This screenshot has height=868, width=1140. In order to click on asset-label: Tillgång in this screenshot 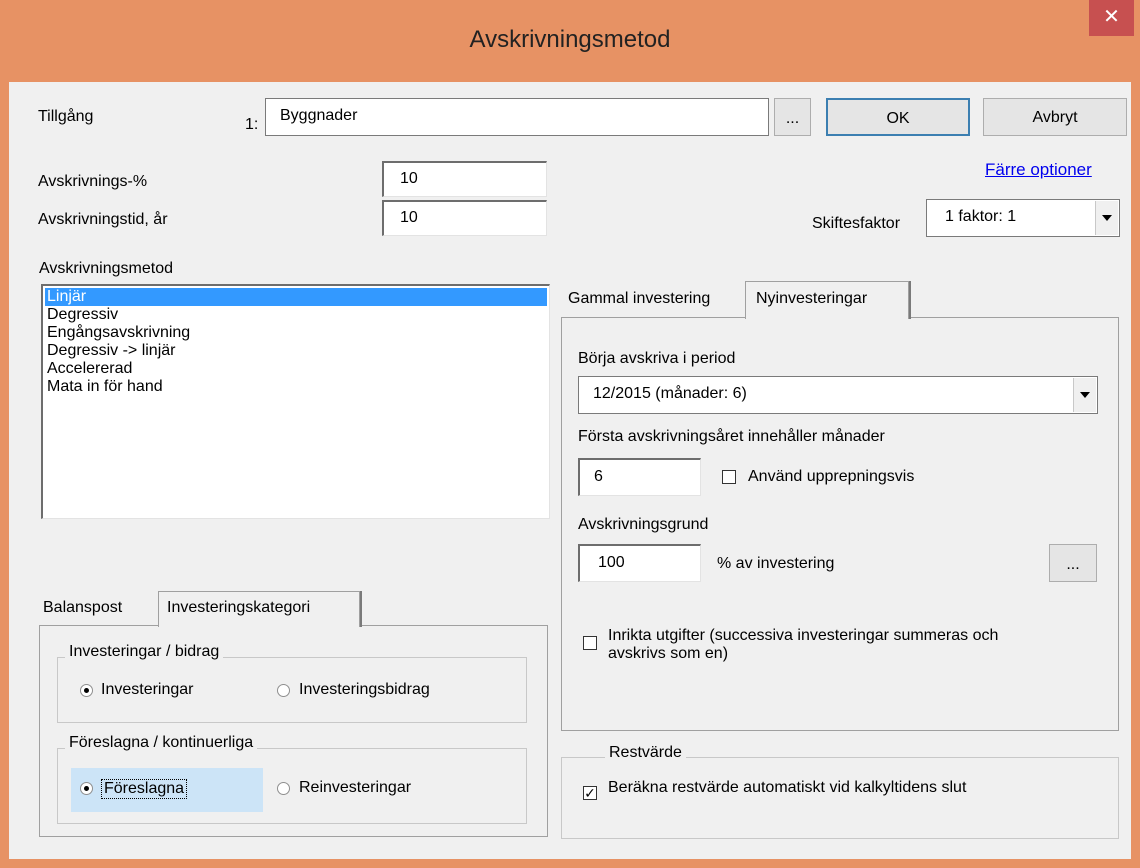, I will do `click(66, 116)`.